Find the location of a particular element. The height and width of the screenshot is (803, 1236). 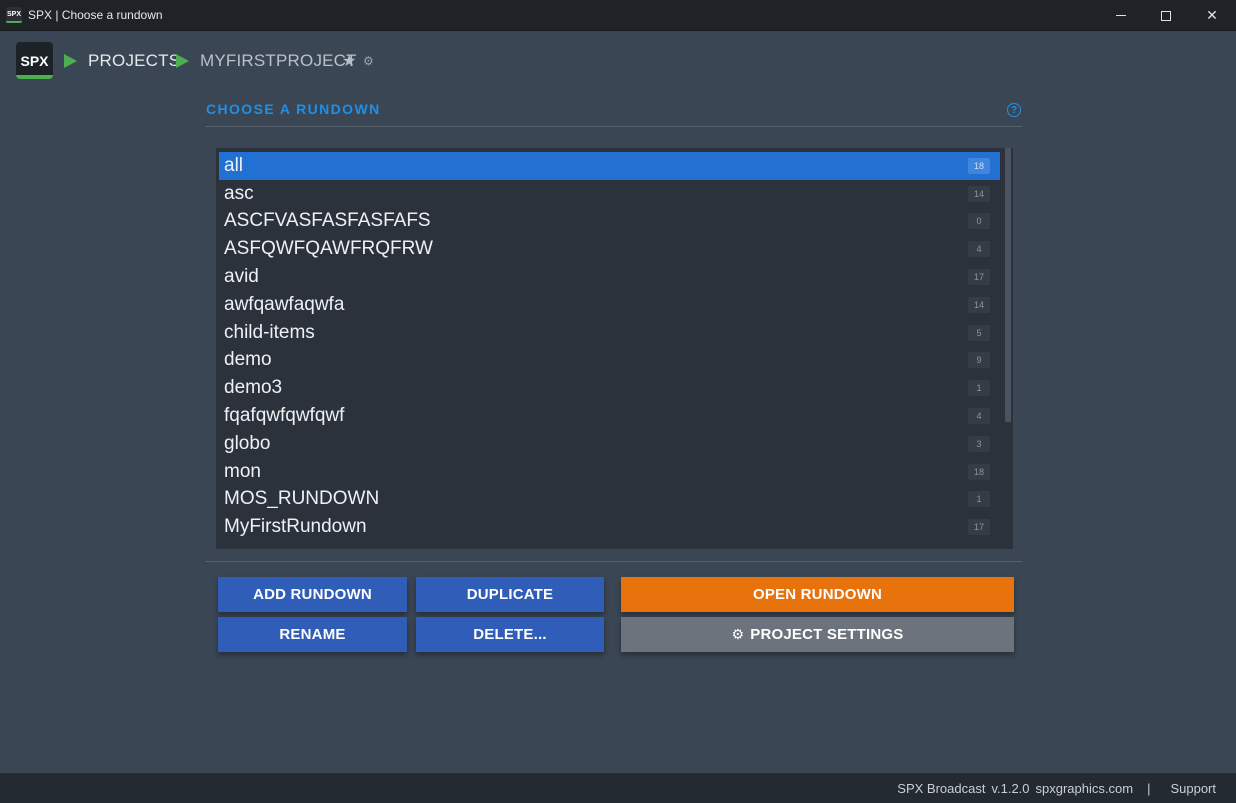

footer-version: v.1.2.0 is located at coordinates (1010, 788).